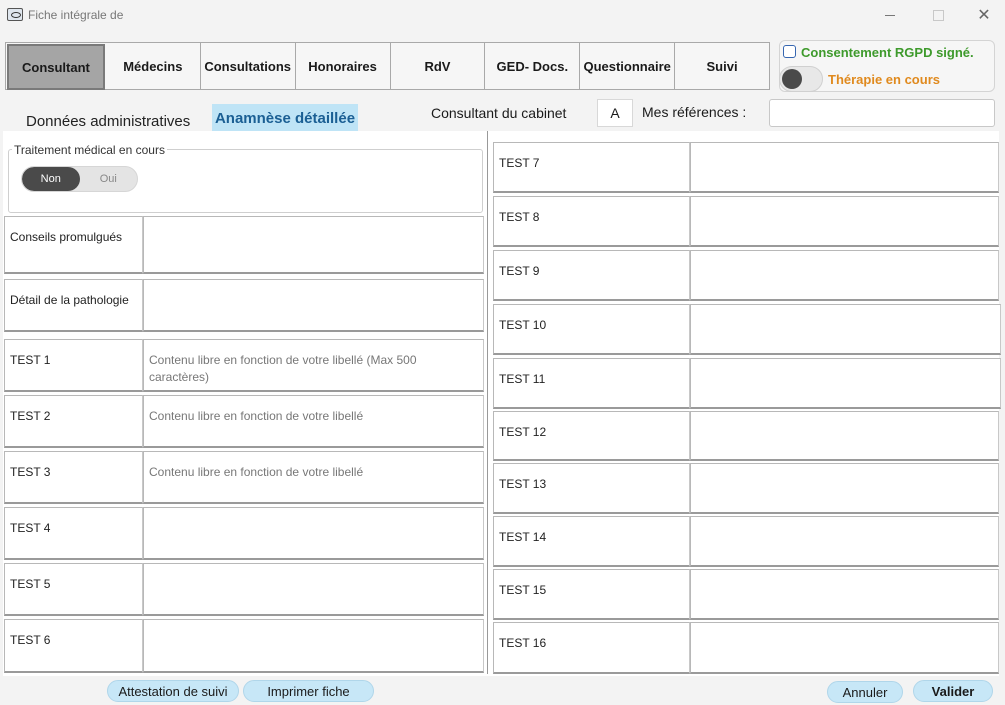  I want to click on tab-consultant: Consultant, so click(56, 67).